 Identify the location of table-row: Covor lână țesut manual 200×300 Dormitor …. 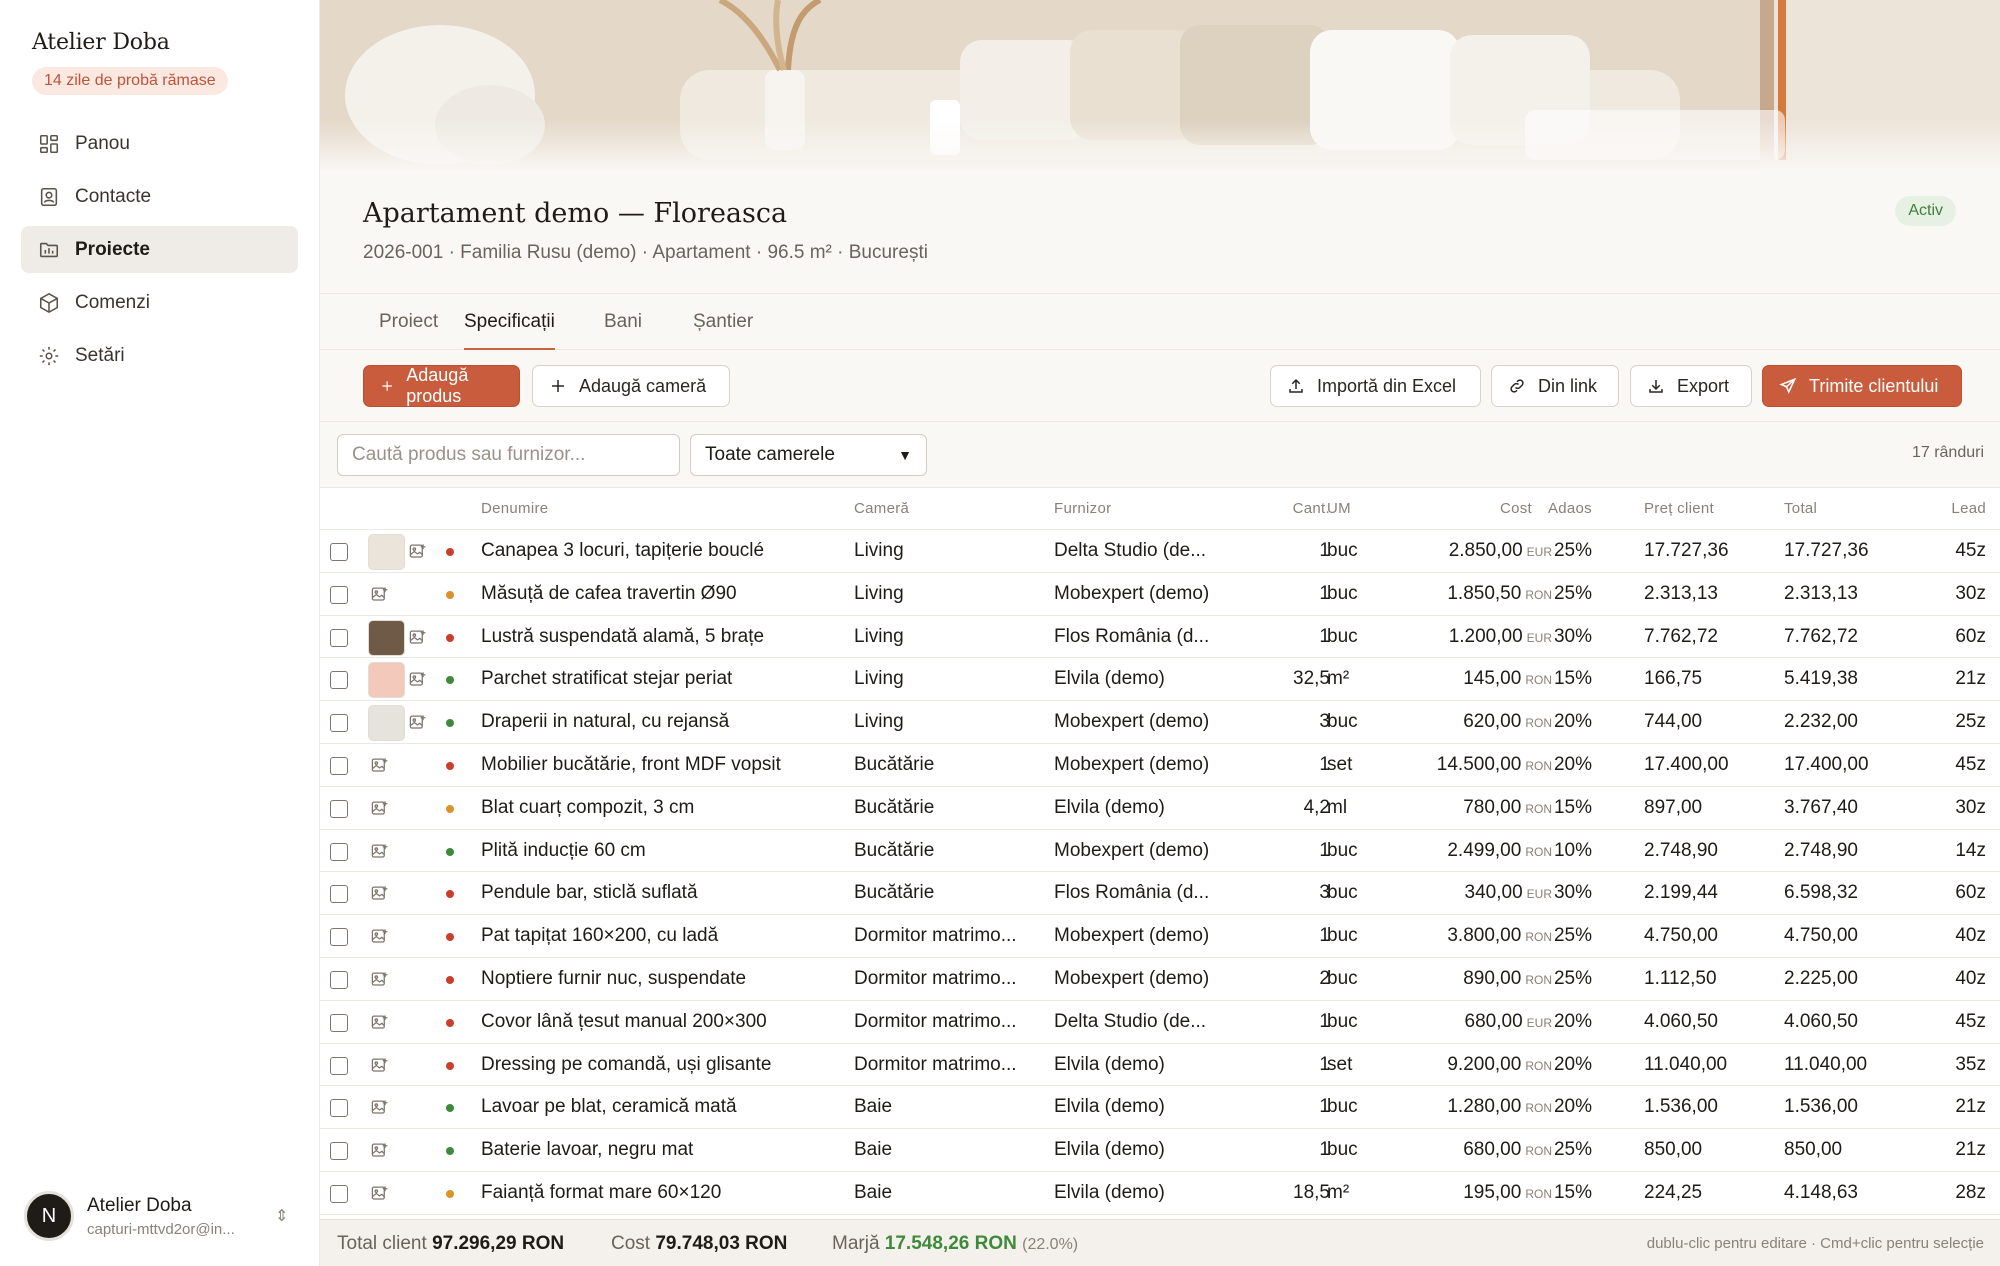
(1160, 1022).